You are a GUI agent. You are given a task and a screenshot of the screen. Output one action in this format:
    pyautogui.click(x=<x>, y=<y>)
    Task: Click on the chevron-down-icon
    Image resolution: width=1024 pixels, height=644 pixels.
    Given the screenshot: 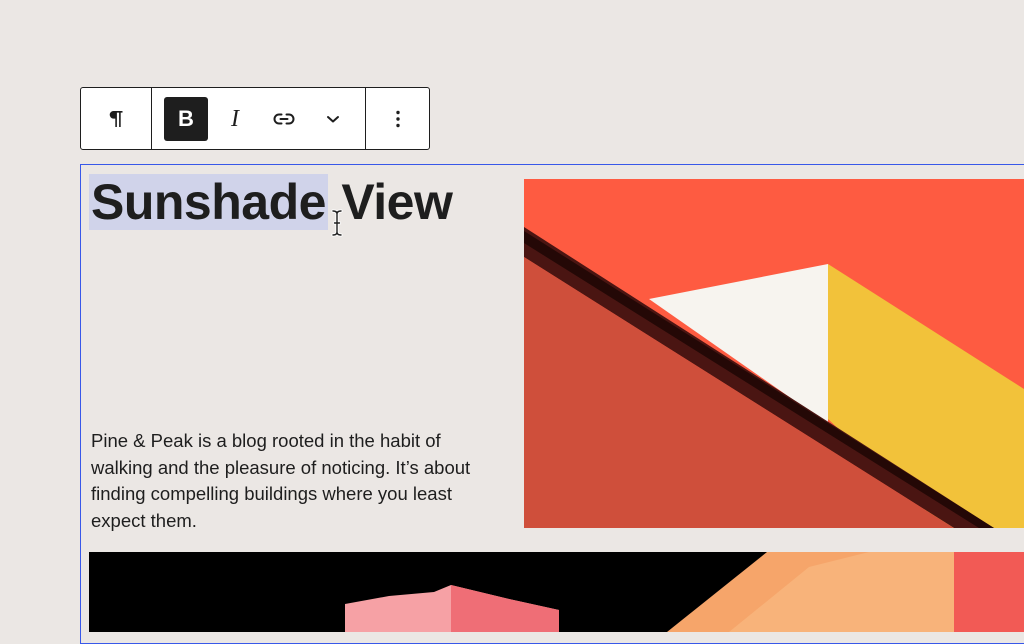 What is the action you would take?
    pyautogui.click(x=333, y=119)
    